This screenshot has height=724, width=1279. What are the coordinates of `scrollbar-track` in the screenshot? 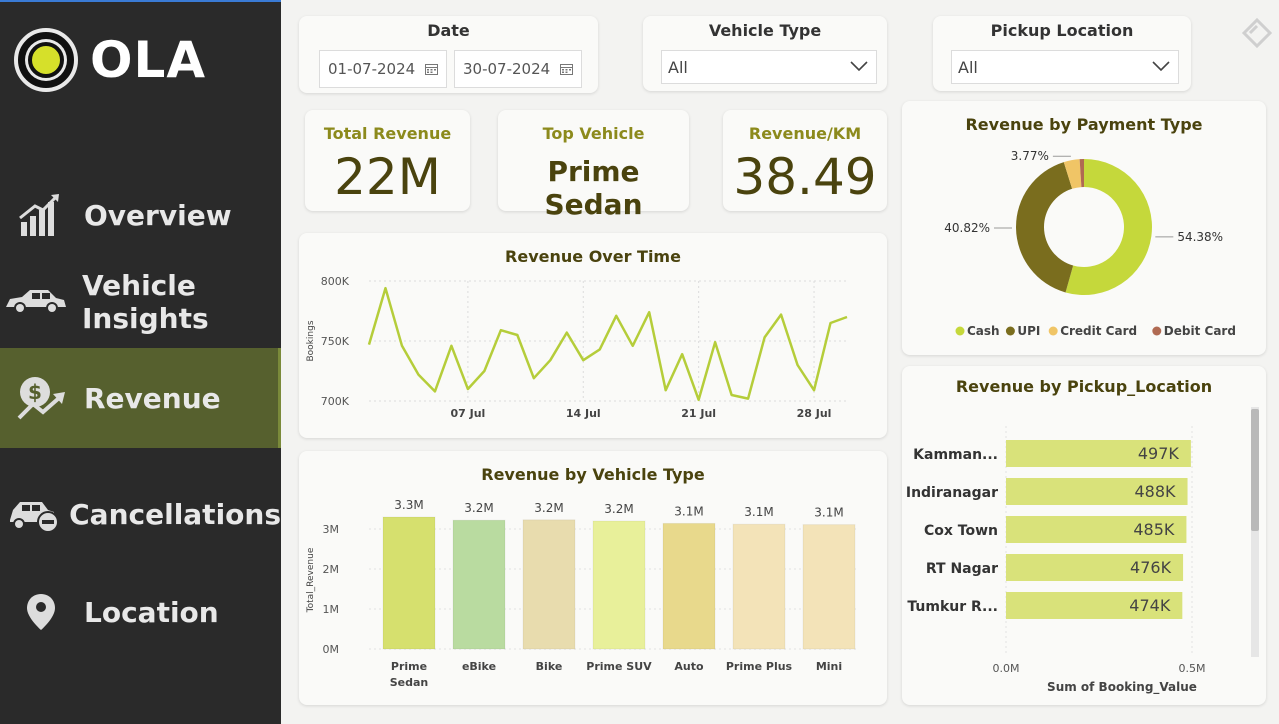 It's located at (1255, 532).